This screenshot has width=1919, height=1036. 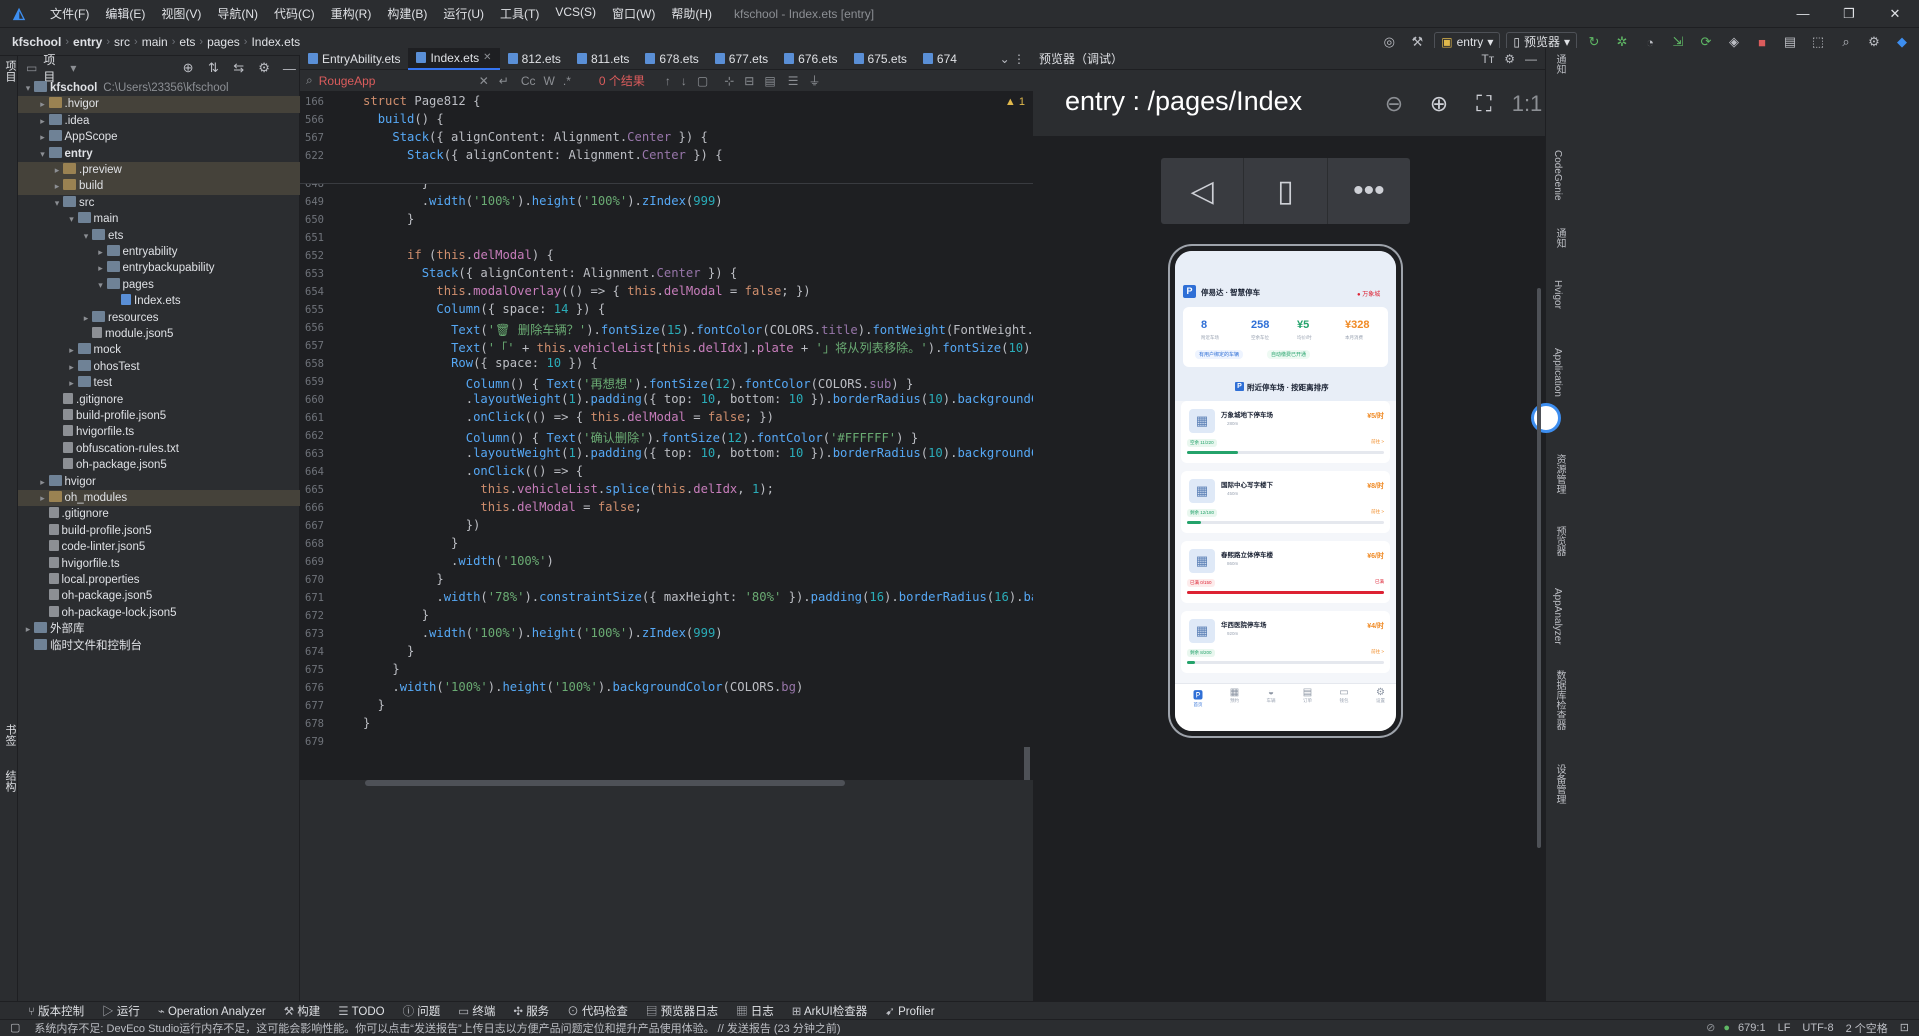 What do you see at coordinates (421, 101) in the screenshot?
I see `code-line: struct Page812 {` at bounding box center [421, 101].